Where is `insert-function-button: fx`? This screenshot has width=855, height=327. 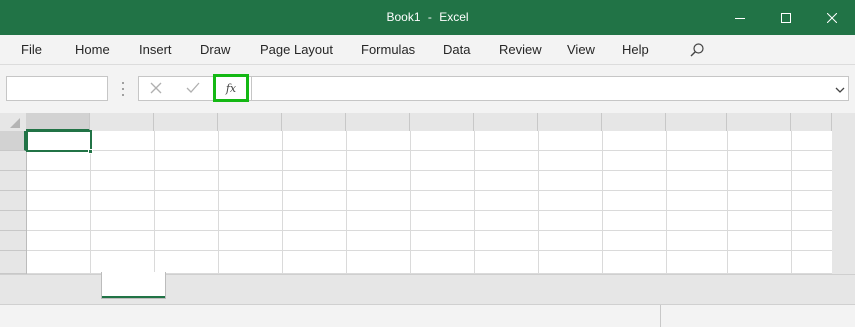
insert-function-button: fx is located at coordinates (231, 88).